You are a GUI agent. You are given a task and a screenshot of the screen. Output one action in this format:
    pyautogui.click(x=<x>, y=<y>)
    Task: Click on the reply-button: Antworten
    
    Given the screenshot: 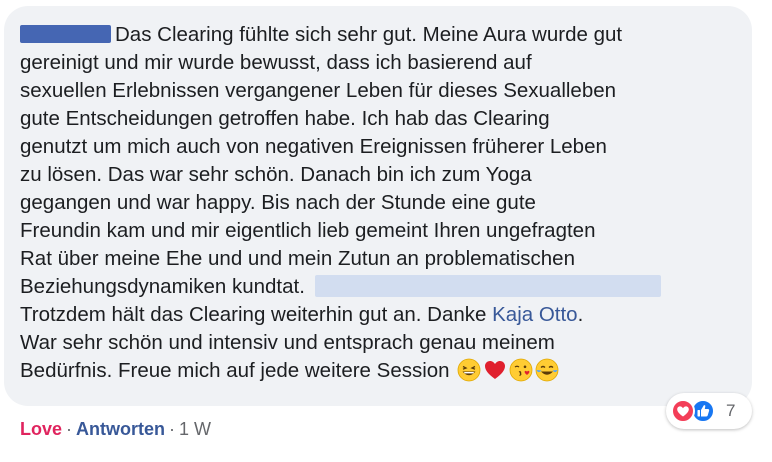 What is the action you would take?
    pyautogui.click(x=120, y=429)
    